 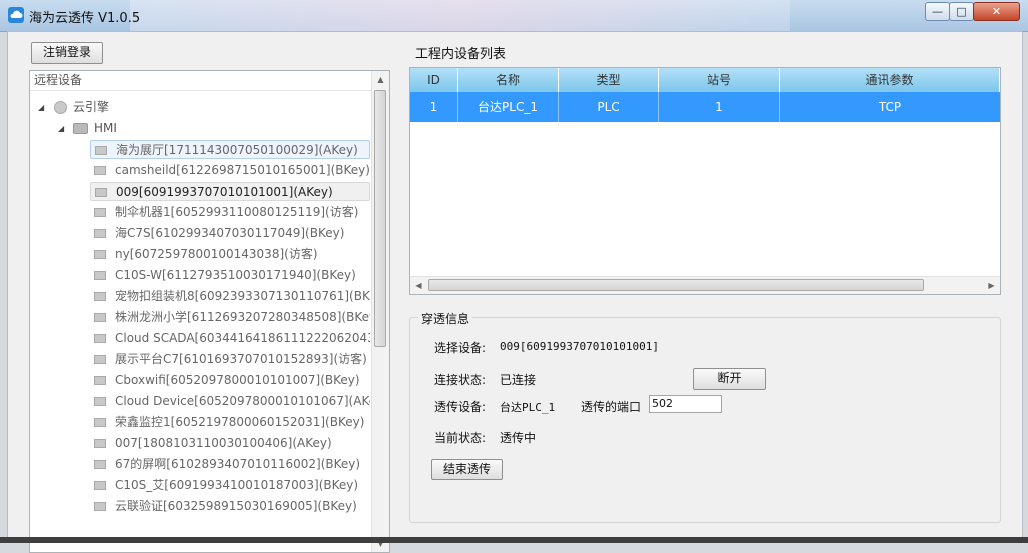 What do you see at coordinates (719, 107) in the screenshot?
I see `cell-station: 1` at bounding box center [719, 107].